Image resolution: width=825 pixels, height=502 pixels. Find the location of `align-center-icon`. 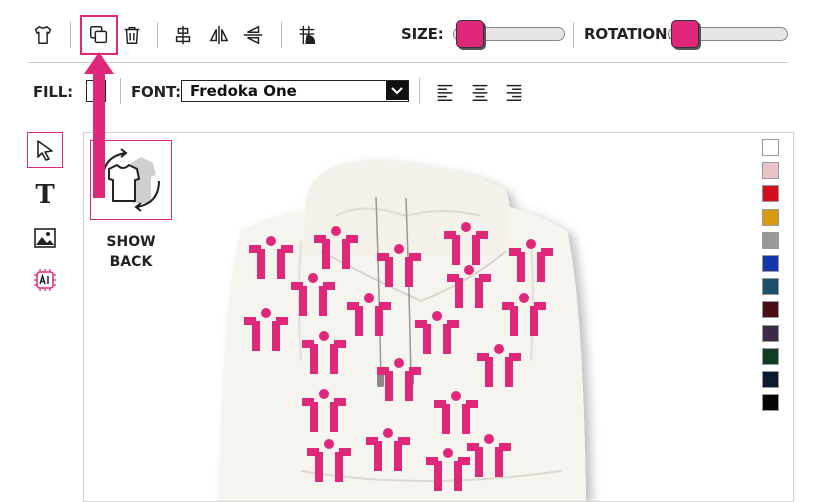

align-center-icon is located at coordinates (183, 35).